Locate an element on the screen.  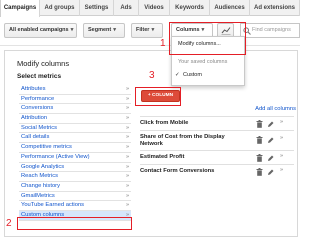
custom-column-row: Click from Mobile » is located at coordinates (217, 123).